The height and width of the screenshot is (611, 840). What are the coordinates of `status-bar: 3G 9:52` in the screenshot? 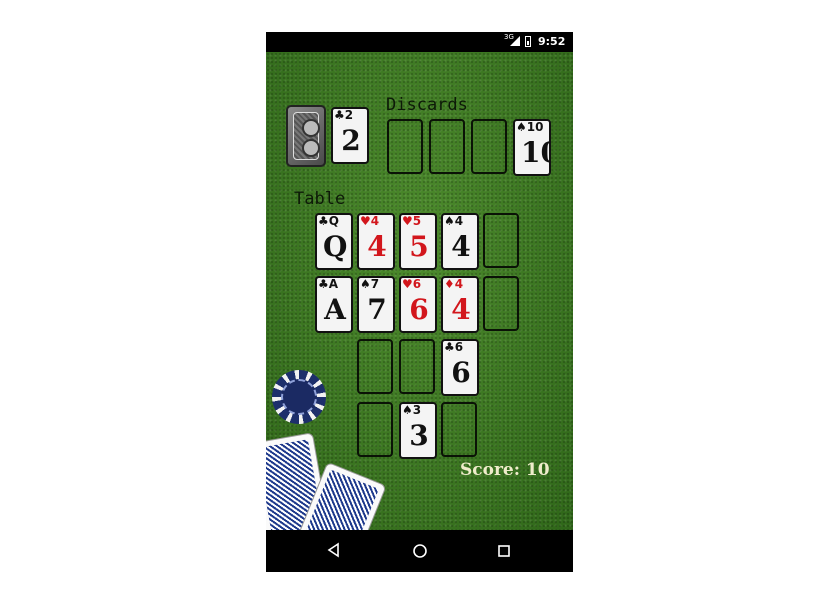 It's located at (419, 42).